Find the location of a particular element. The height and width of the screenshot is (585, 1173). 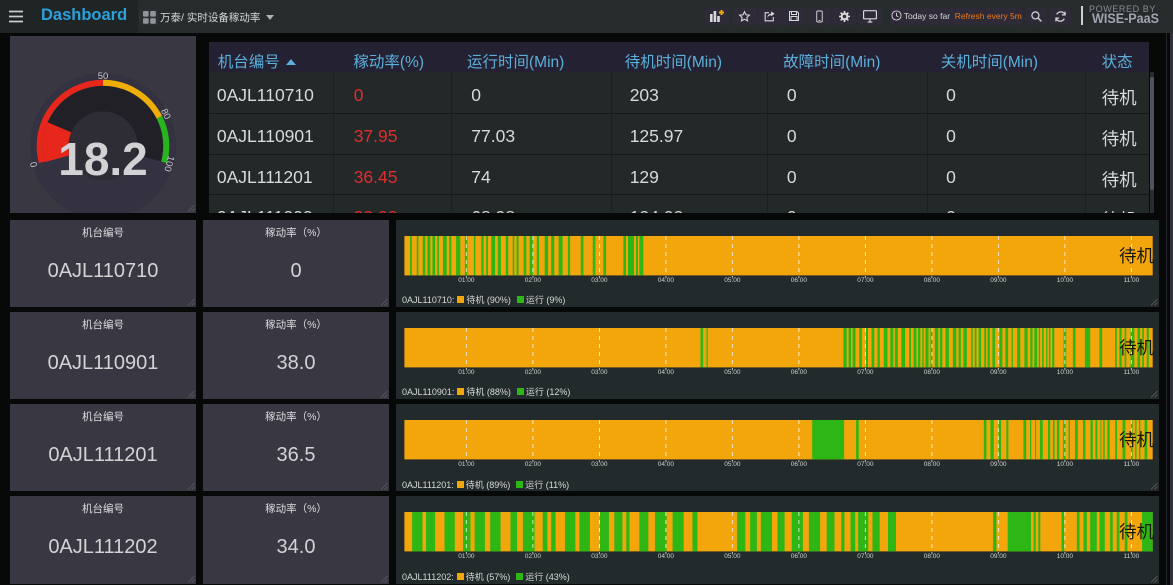

svg-text: 50 is located at coordinates (103, 76).